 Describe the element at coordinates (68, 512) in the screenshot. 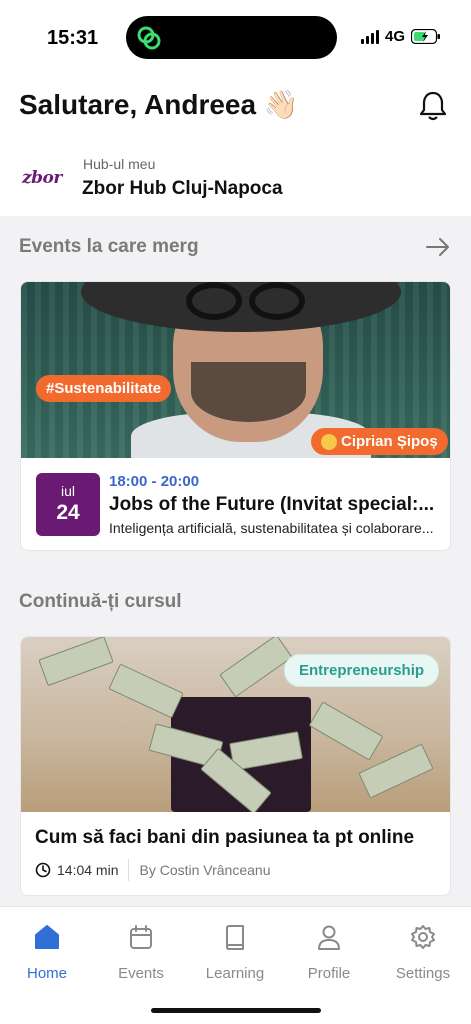

I see `event-day: 24` at that location.